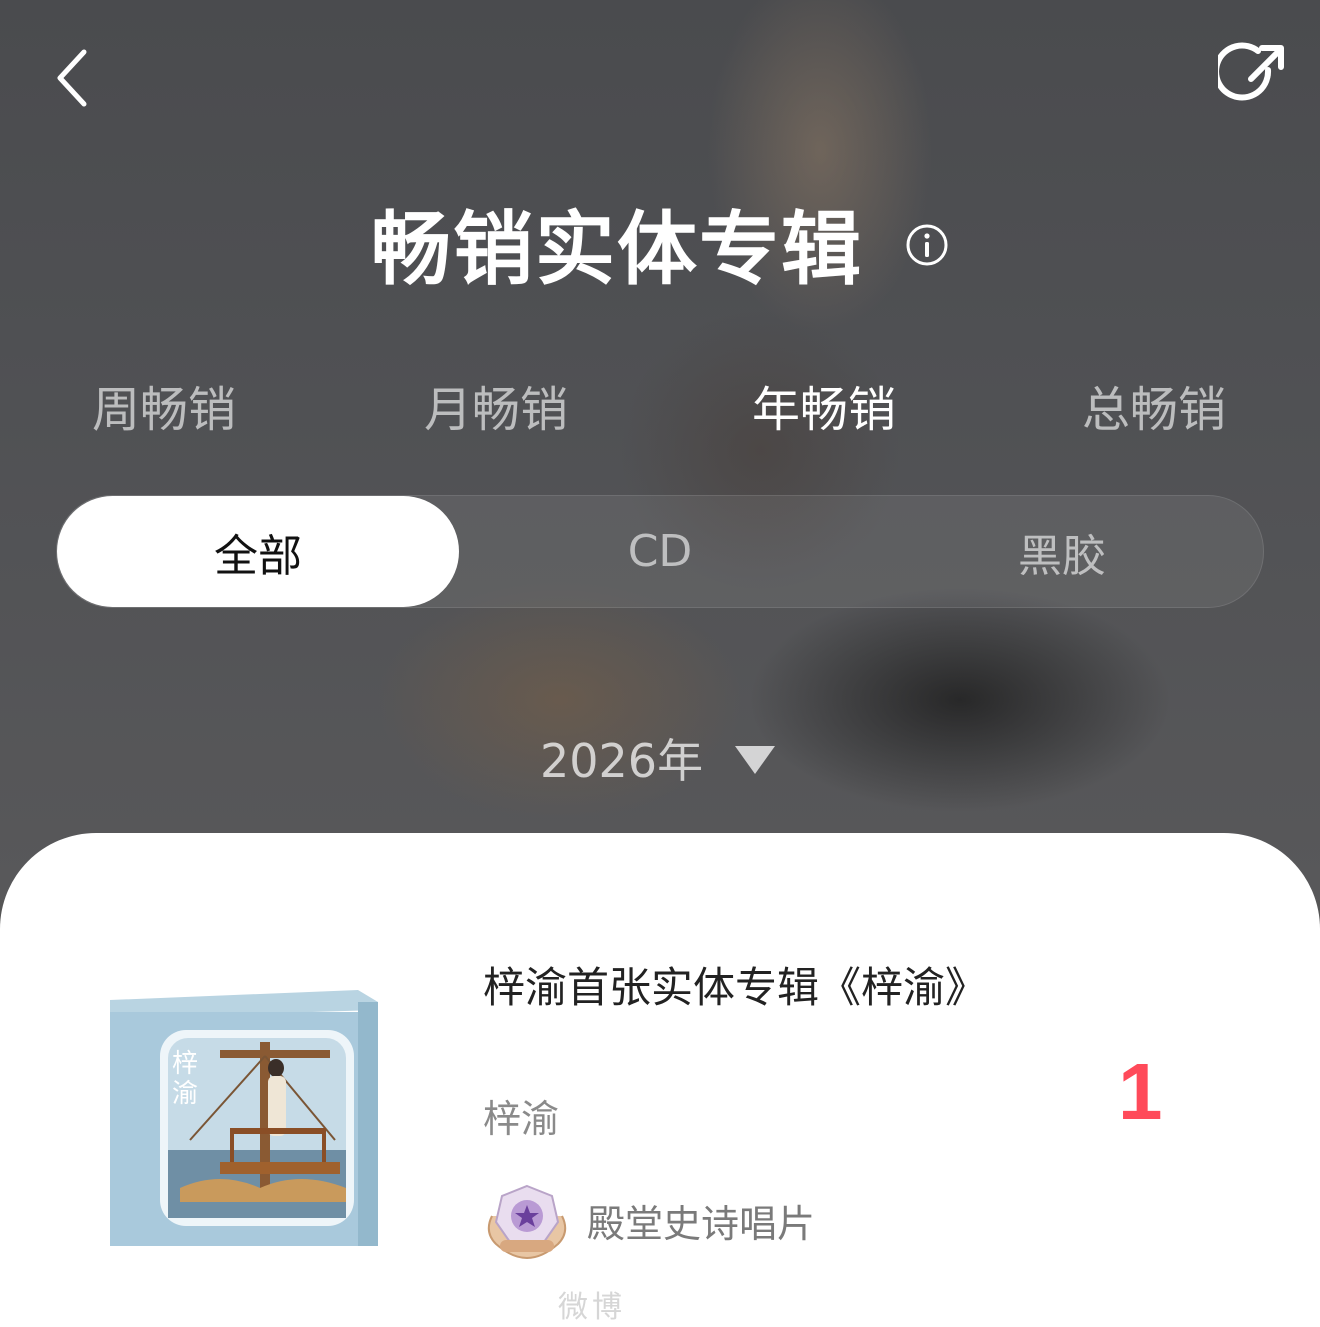 Image resolution: width=1320 pixels, height=1327 pixels. Describe the element at coordinates (185, 1094) in the screenshot. I see `svg-text: 渝` at that location.